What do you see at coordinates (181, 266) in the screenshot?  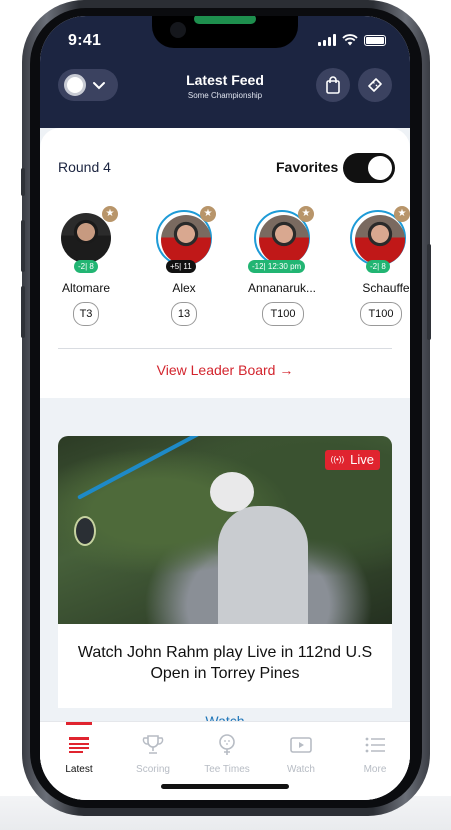 I see `score-chip: +5| 11` at bounding box center [181, 266].